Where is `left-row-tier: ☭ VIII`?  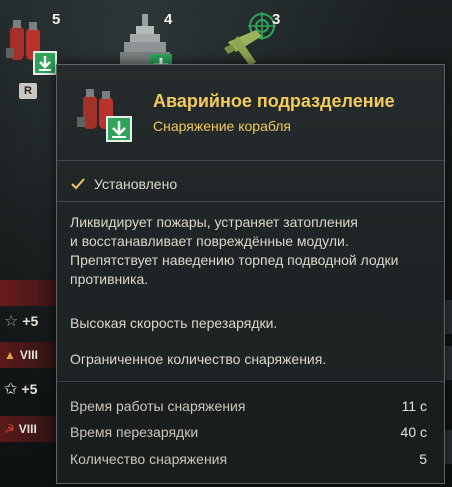
left-row-tier: ☭ VIII is located at coordinates (29, 429).